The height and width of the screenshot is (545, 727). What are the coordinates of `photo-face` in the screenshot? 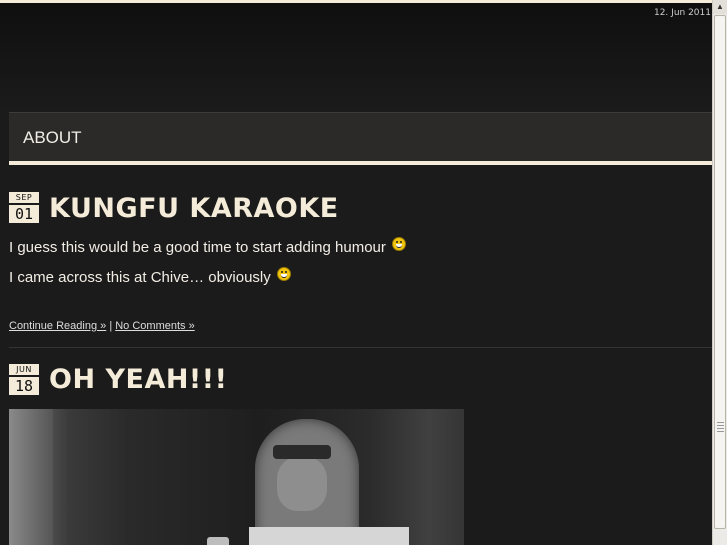 It's located at (302, 484).